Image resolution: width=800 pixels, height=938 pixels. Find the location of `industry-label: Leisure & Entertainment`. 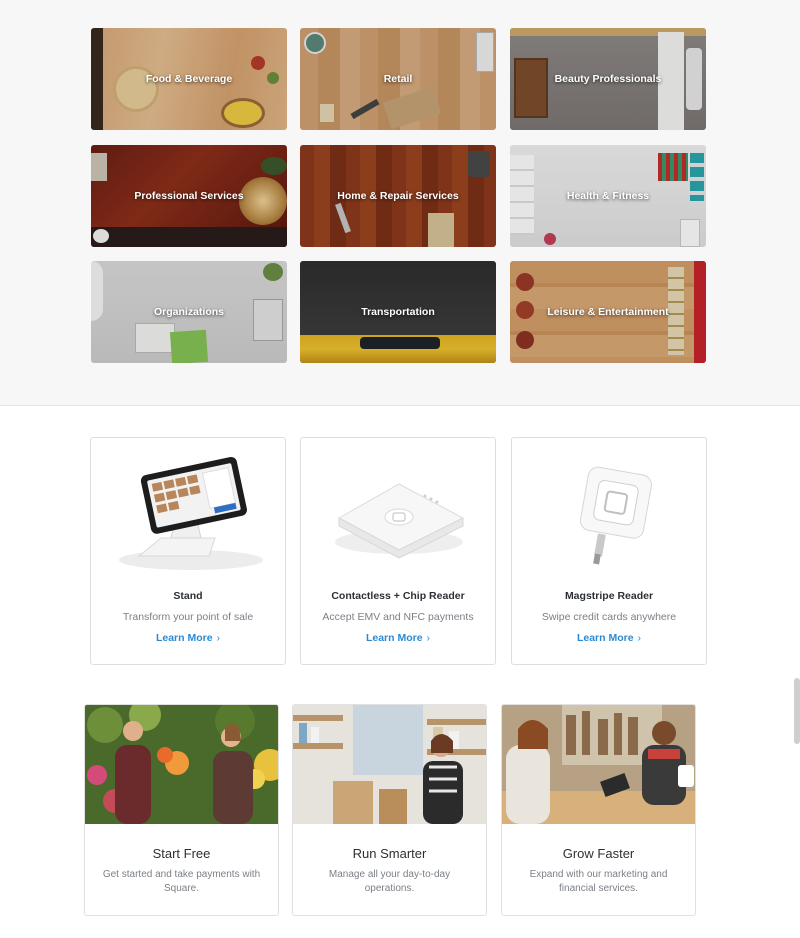

industry-label: Leisure & Entertainment is located at coordinates (608, 312).